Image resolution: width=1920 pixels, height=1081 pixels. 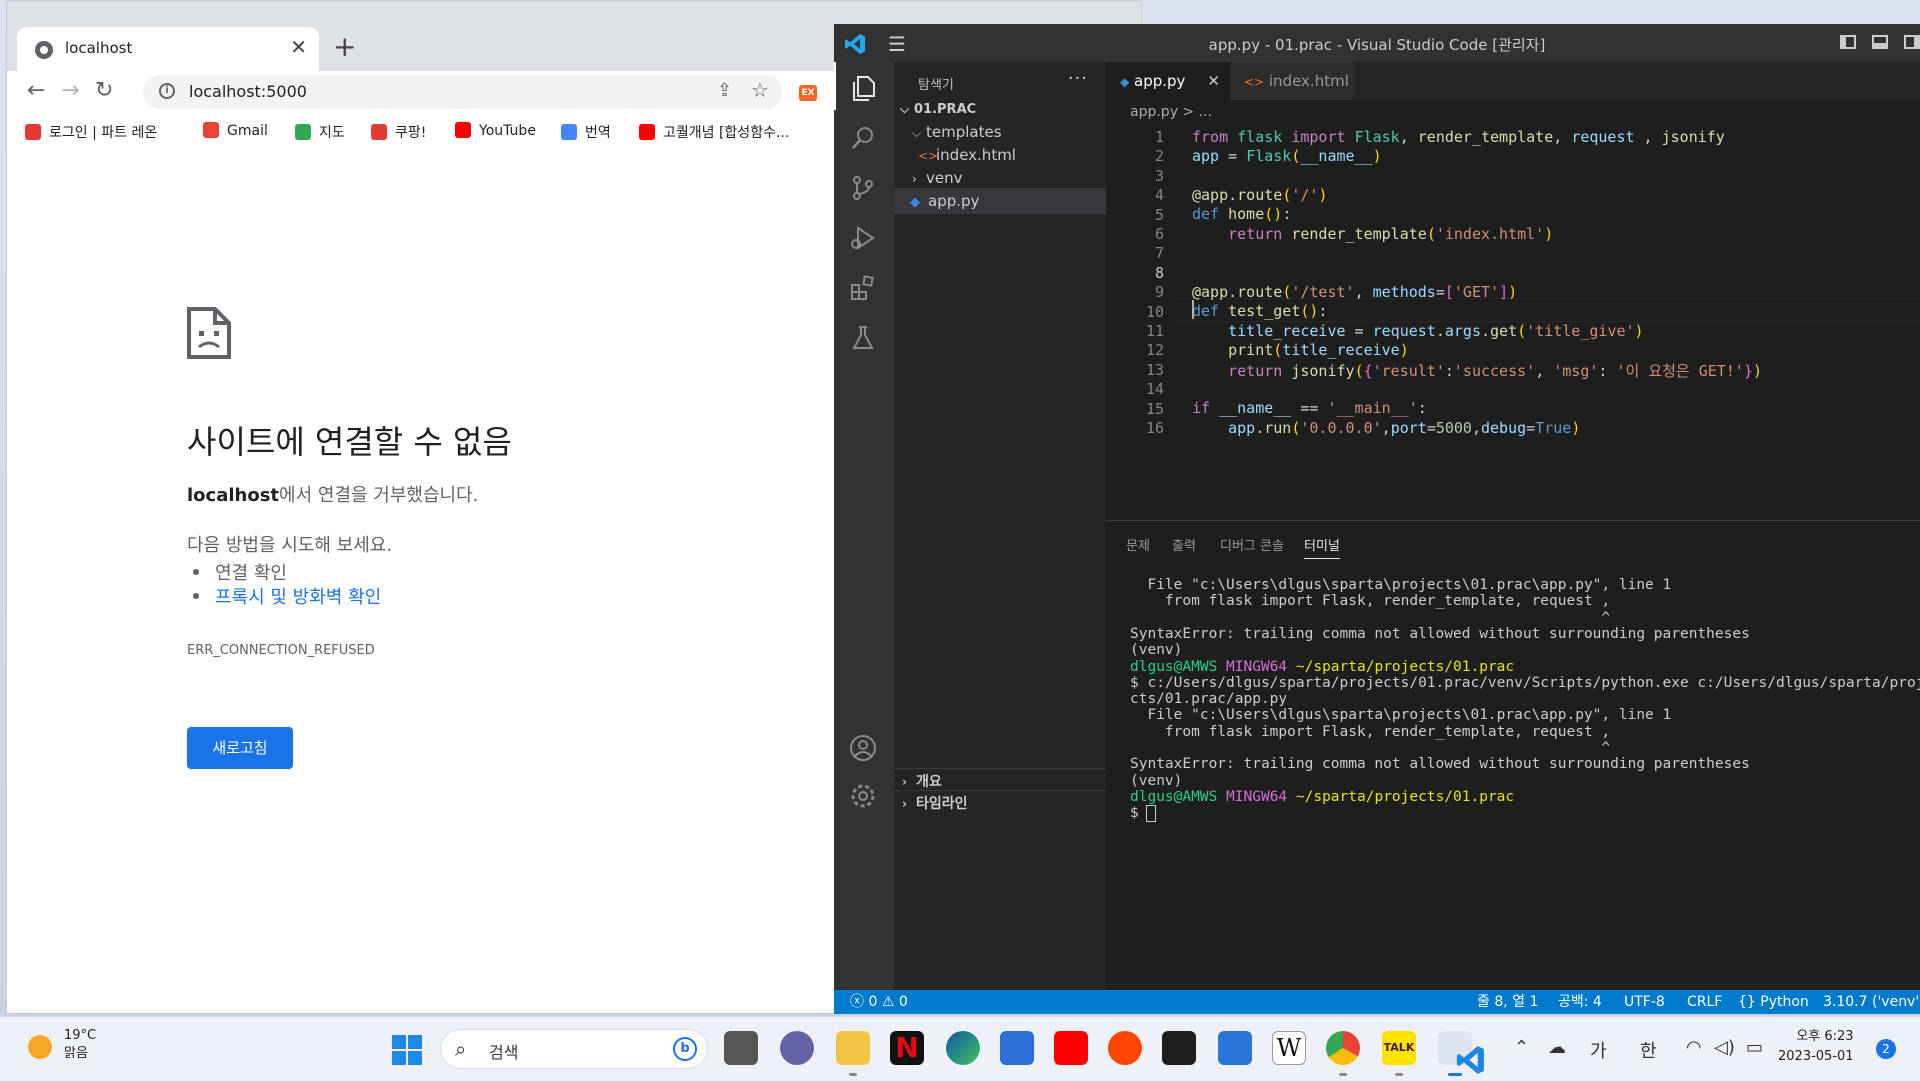 What do you see at coordinates (407, 1050) in the screenshot?
I see `start-button` at bounding box center [407, 1050].